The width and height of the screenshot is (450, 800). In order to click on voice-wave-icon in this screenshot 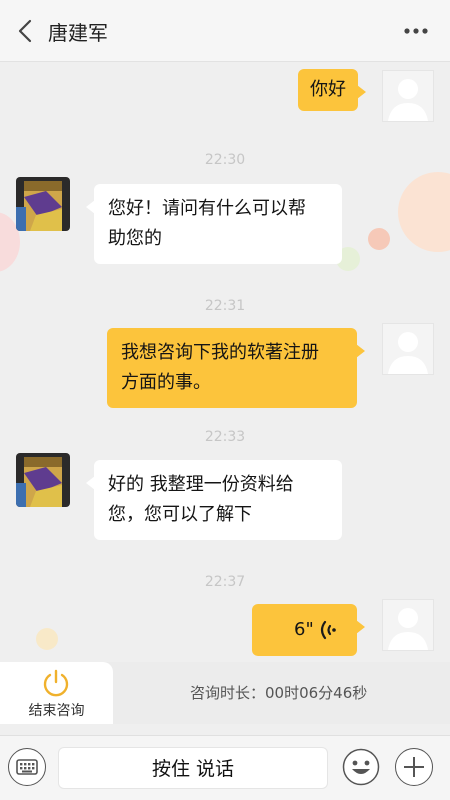, I will do `click(328, 630)`.